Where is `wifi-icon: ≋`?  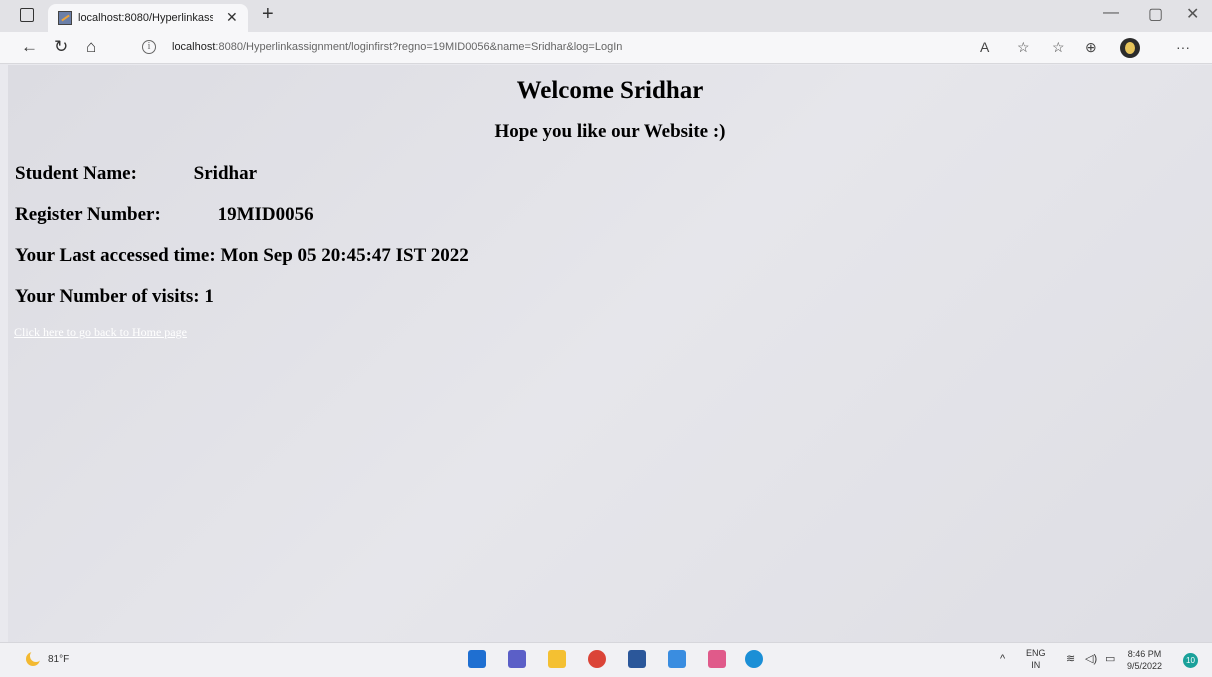 wifi-icon: ≋ is located at coordinates (1070, 658).